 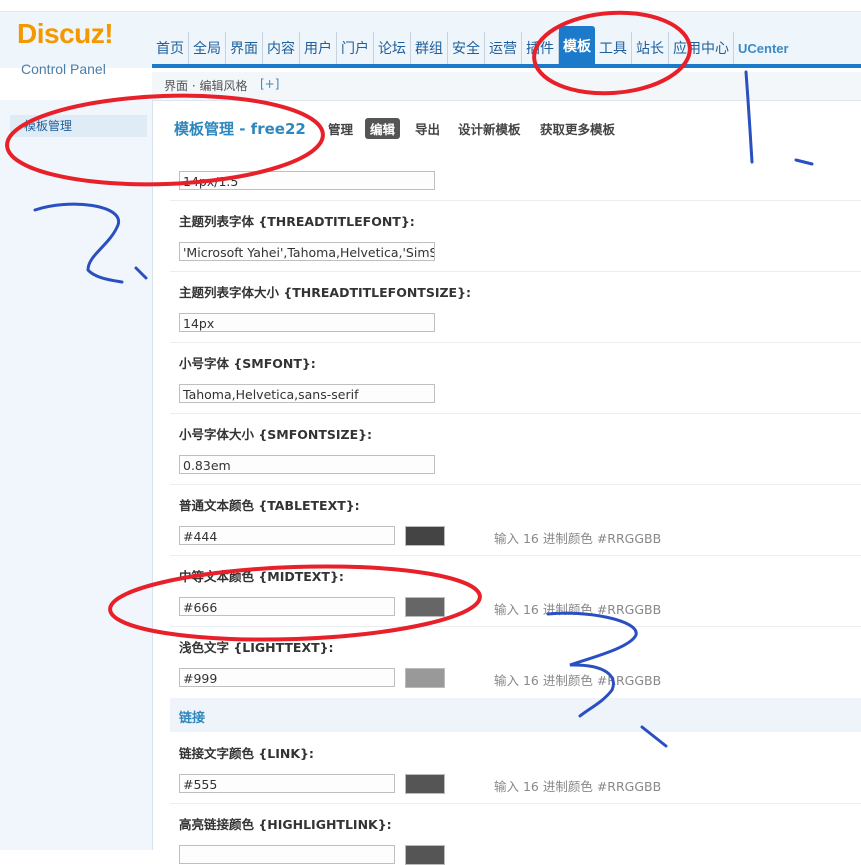 What do you see at coordinates (256, 647) in the screenshot?
I see `field-label: 浅色文字 {LIGHTTEXT}:` at bounding box center [256, 647].